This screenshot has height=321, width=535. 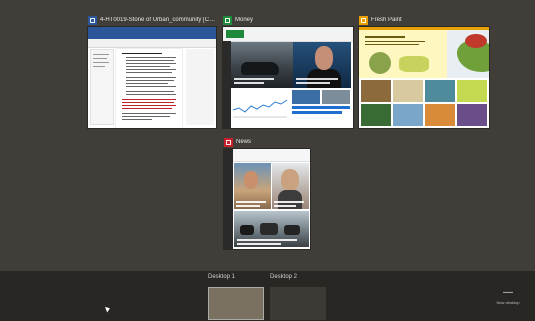 What do you see at coordinates (244, 20) in the screenshot?
I see `window-title: Money` at bounding box center [244, 20].